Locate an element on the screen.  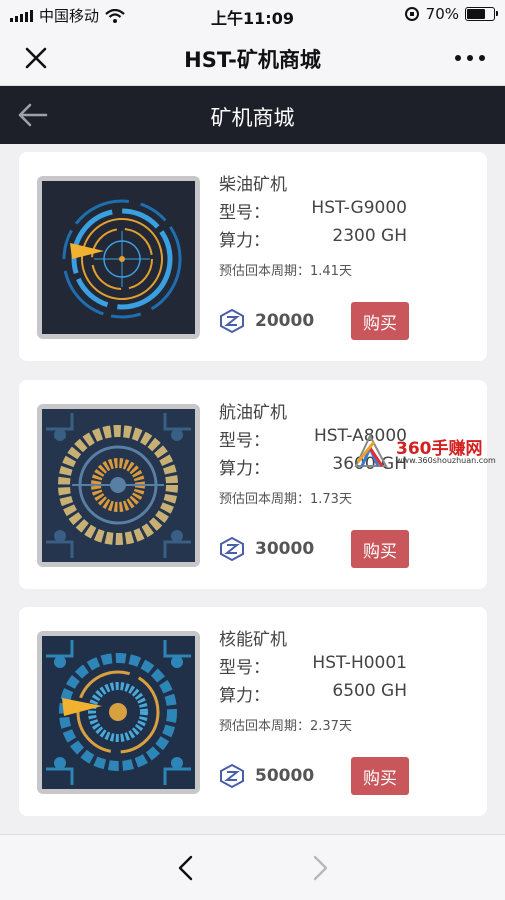
hashrate-value: 6500 GH is located at coordinates (369, 691).